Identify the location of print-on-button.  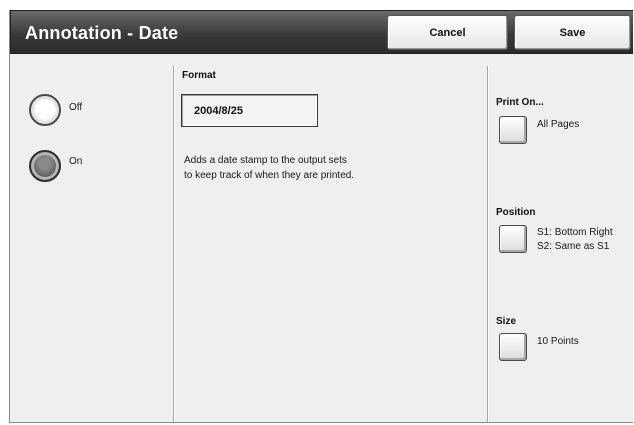
(513, 130).